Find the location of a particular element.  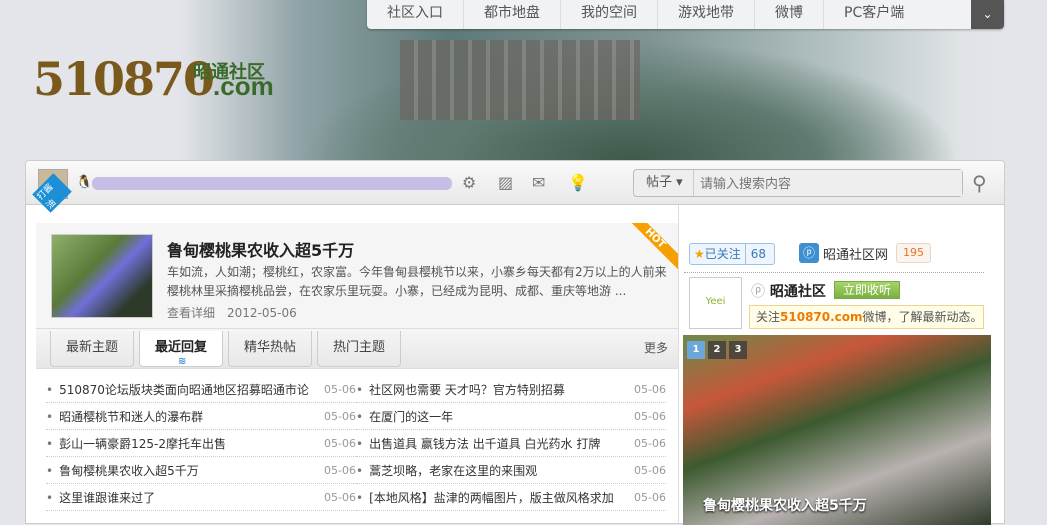

image-slider: 123 鲁甸樱桃果农收入超5千万 is located at coordinates (837, 430).